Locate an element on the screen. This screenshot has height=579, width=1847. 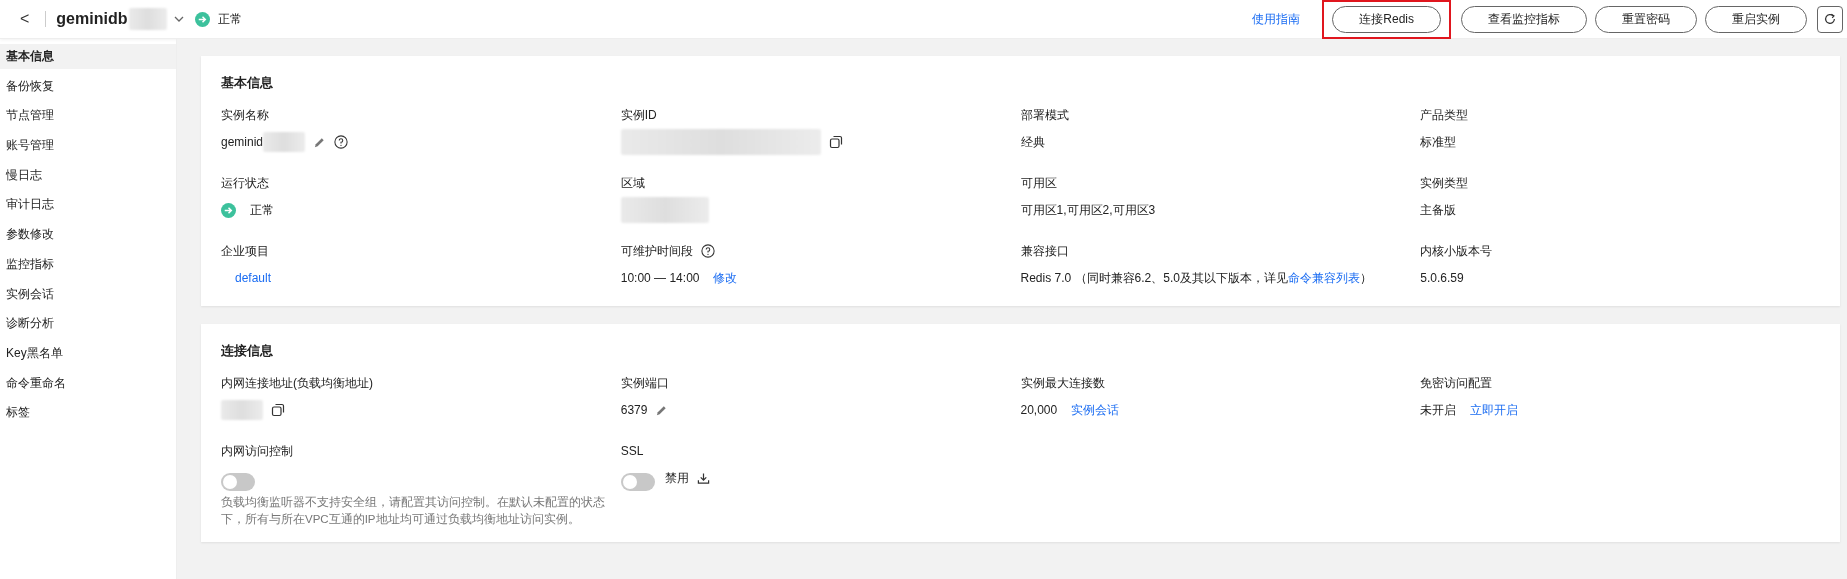
refresh-button is located at coordinates (1830, 19).